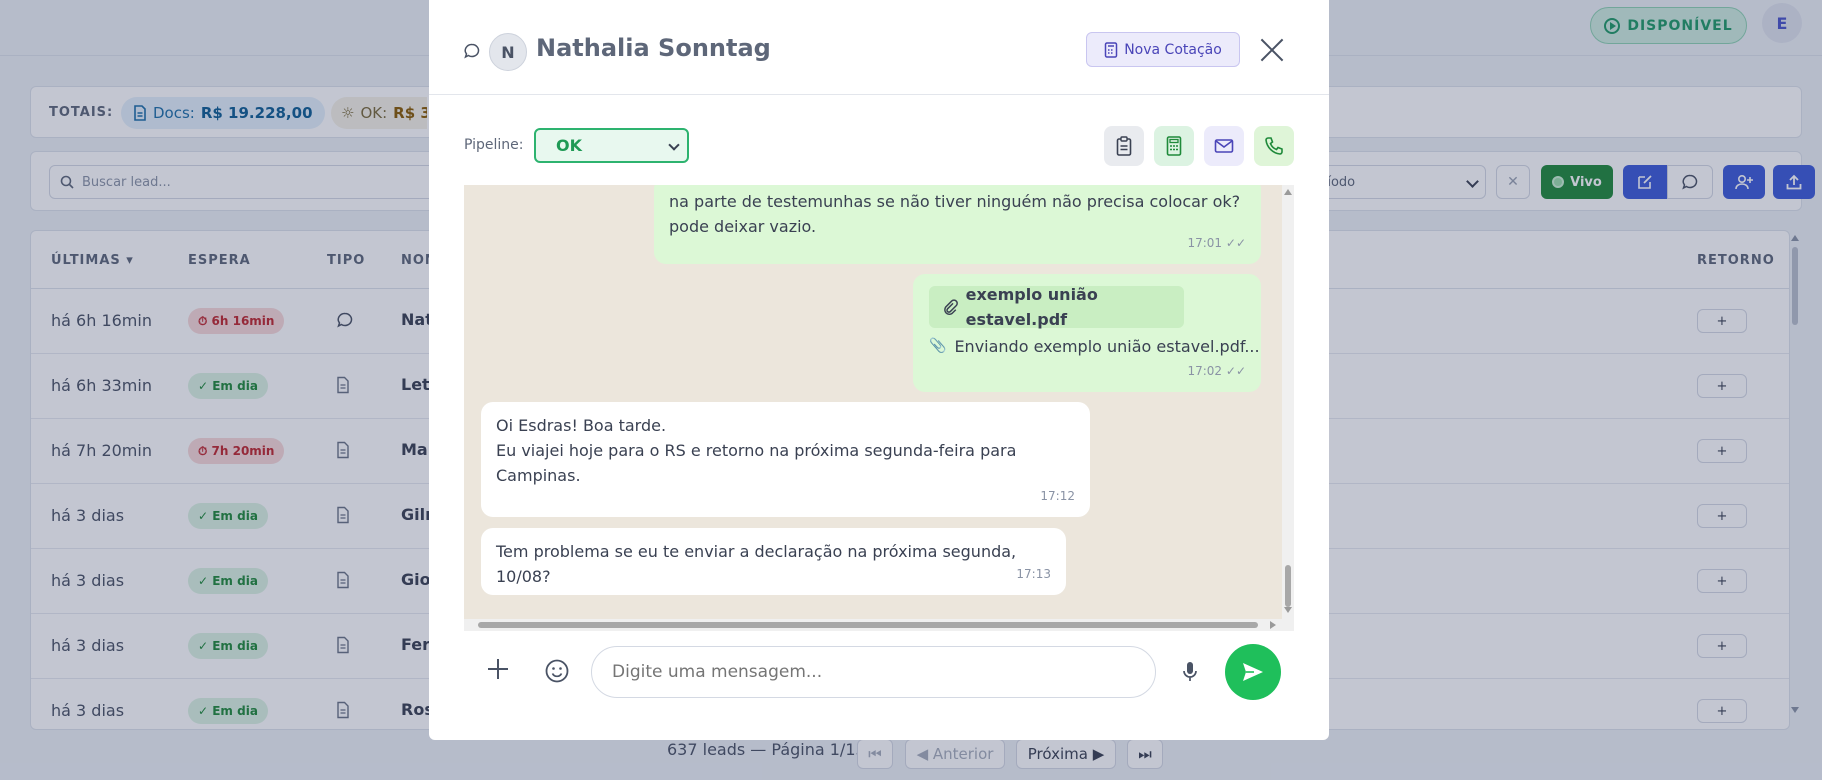 This screenshot has width=1822, height=780. Describe the element at coordinates (1190, 672) in the screenshot. I see `microphone-icon` at that location.